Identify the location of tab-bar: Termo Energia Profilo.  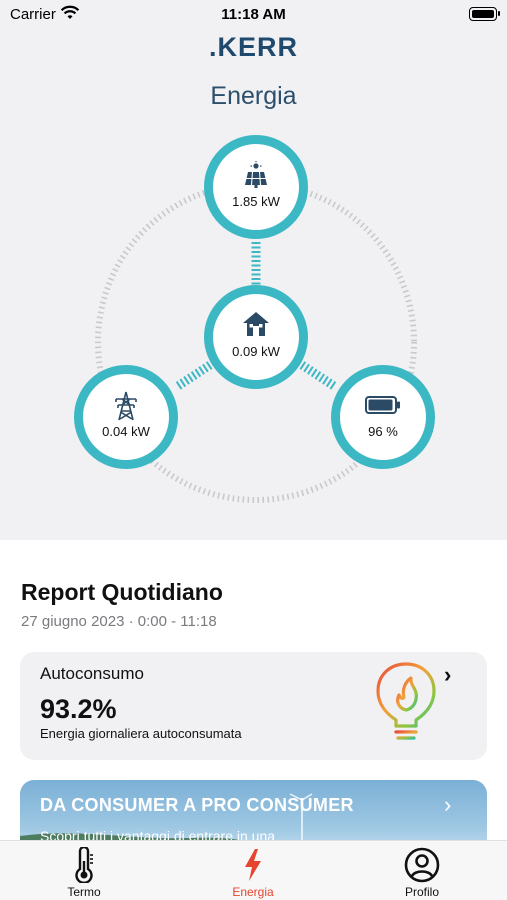
(253, 870).